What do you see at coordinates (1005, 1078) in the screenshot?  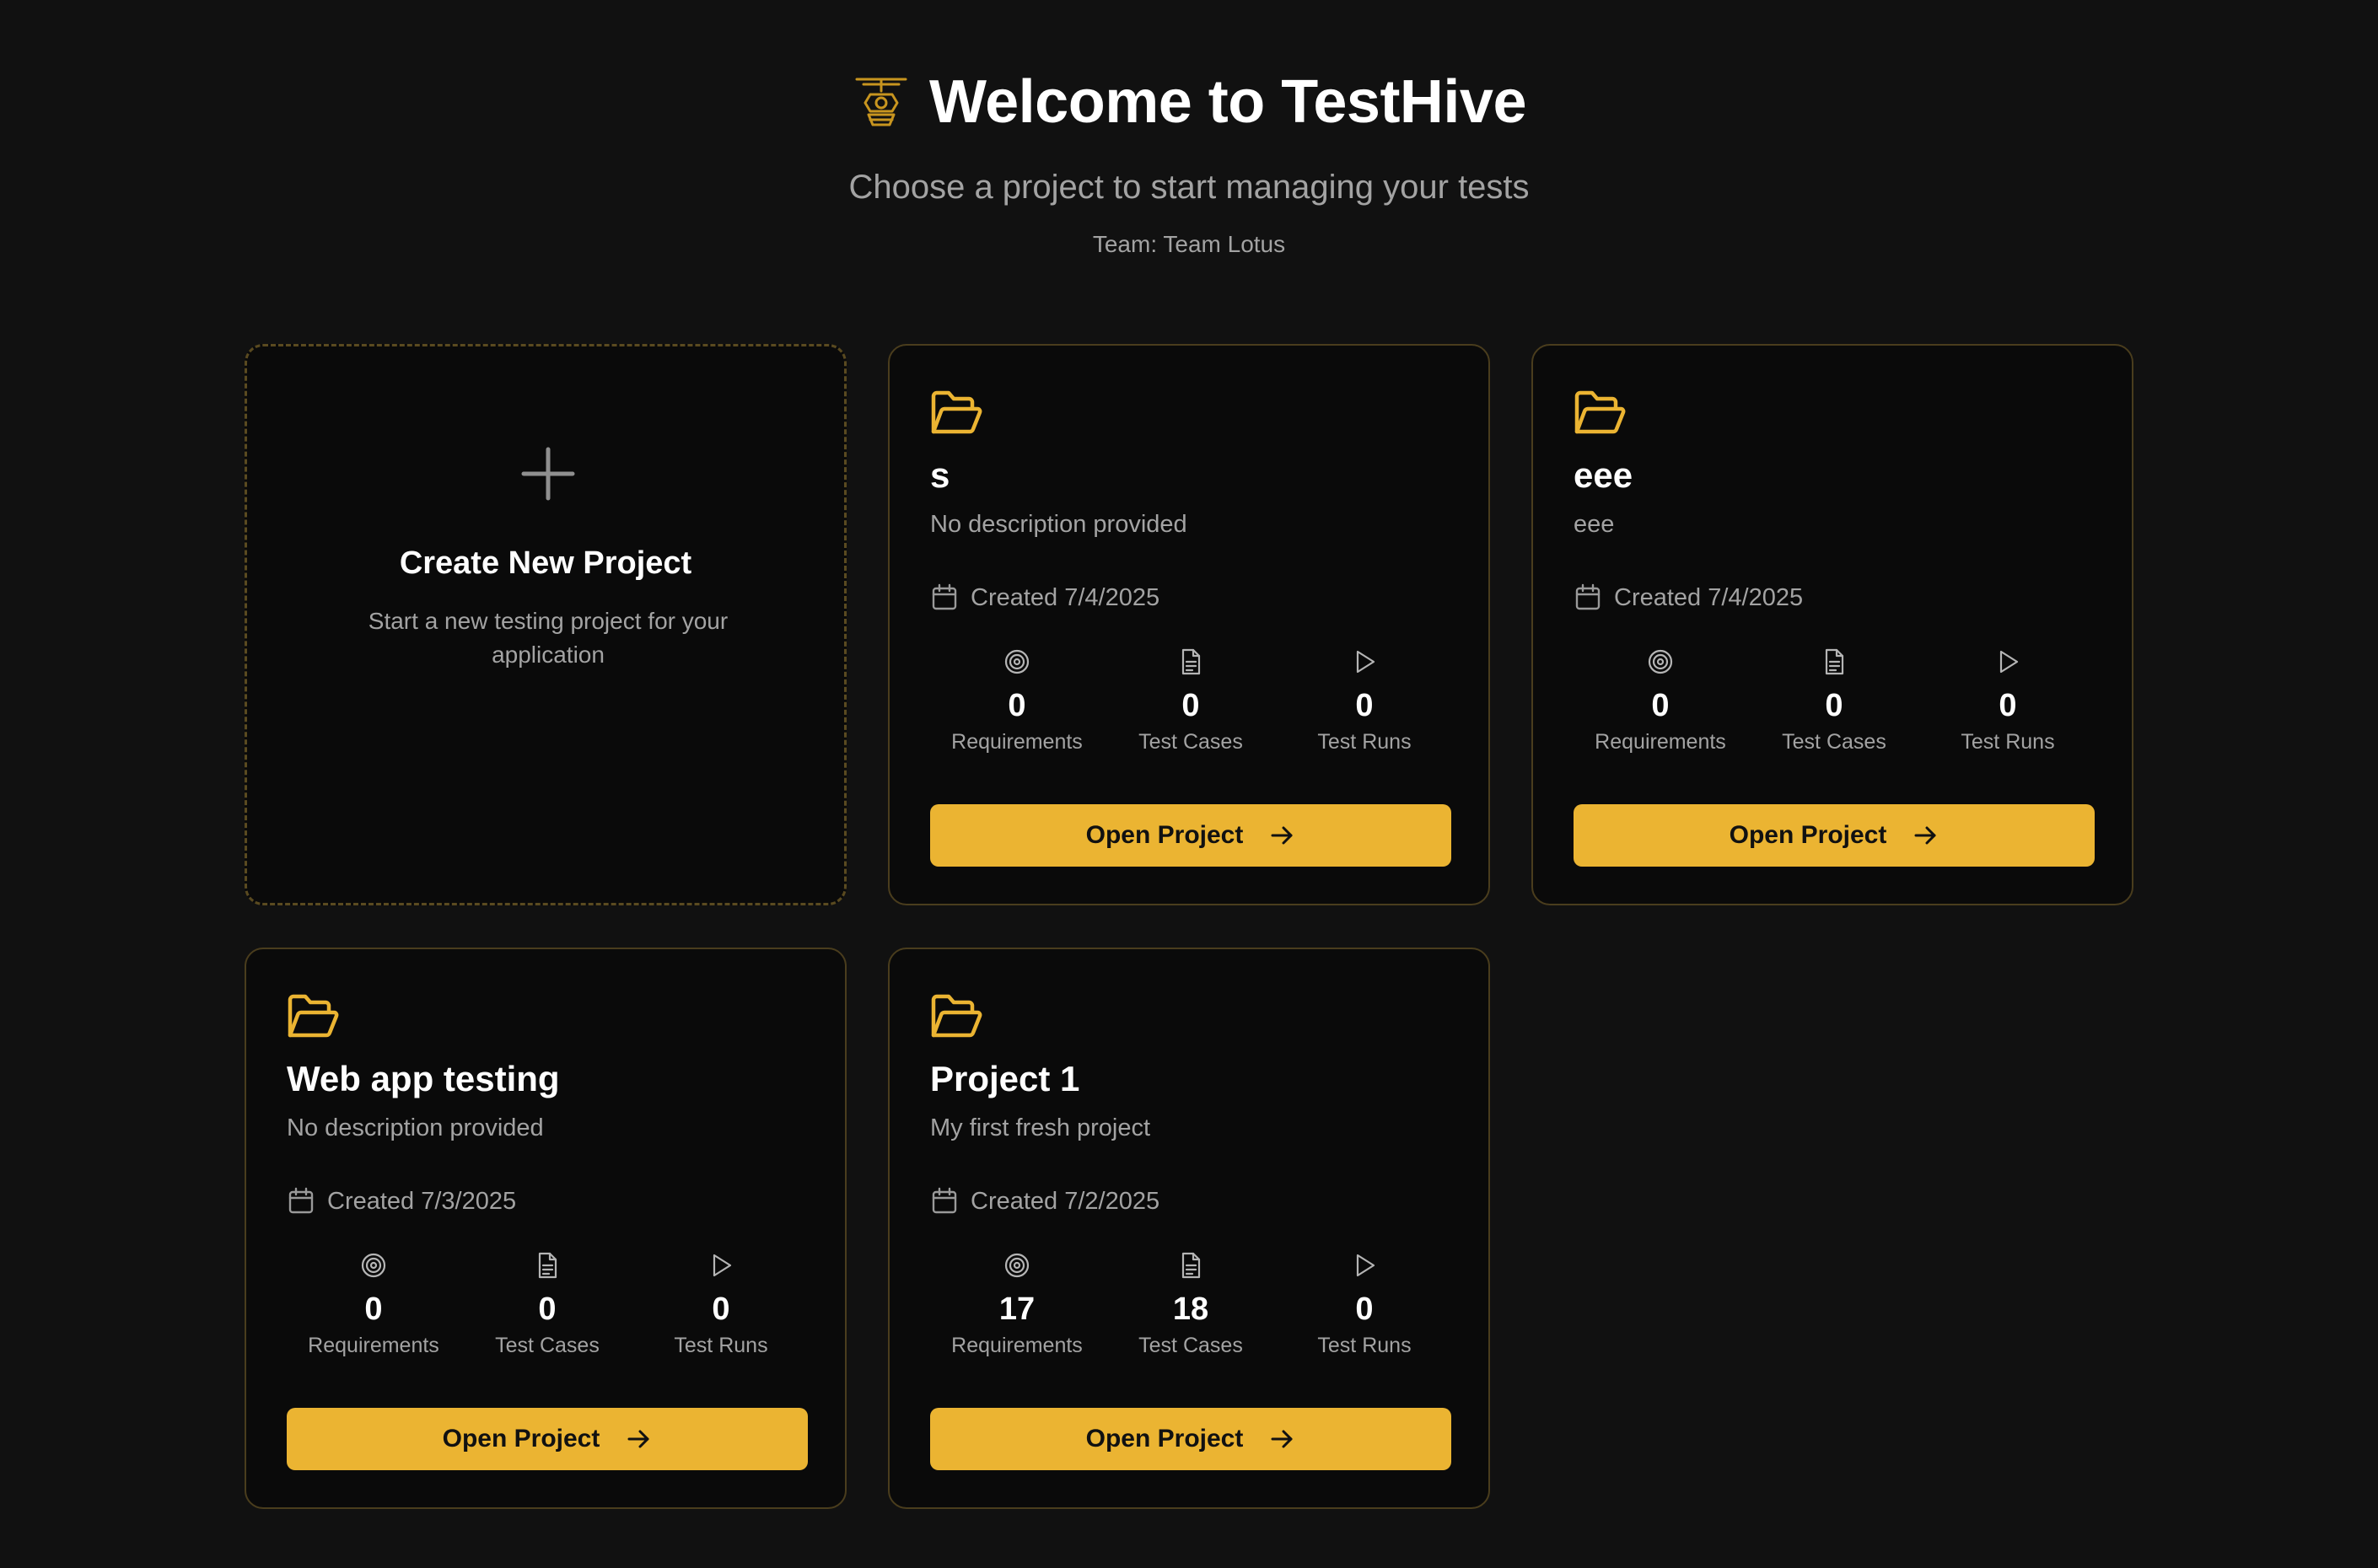 I see `project-name: Project 1` at bounding box center [1005, 1078].